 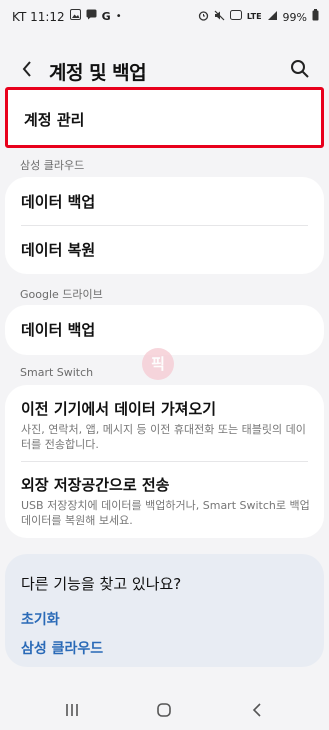 What do you see at coordinates (58, 250) in the screenshot?
I see `samsung-cloud-restore-label: 데이터 복원` at bounding box center [58, 250].